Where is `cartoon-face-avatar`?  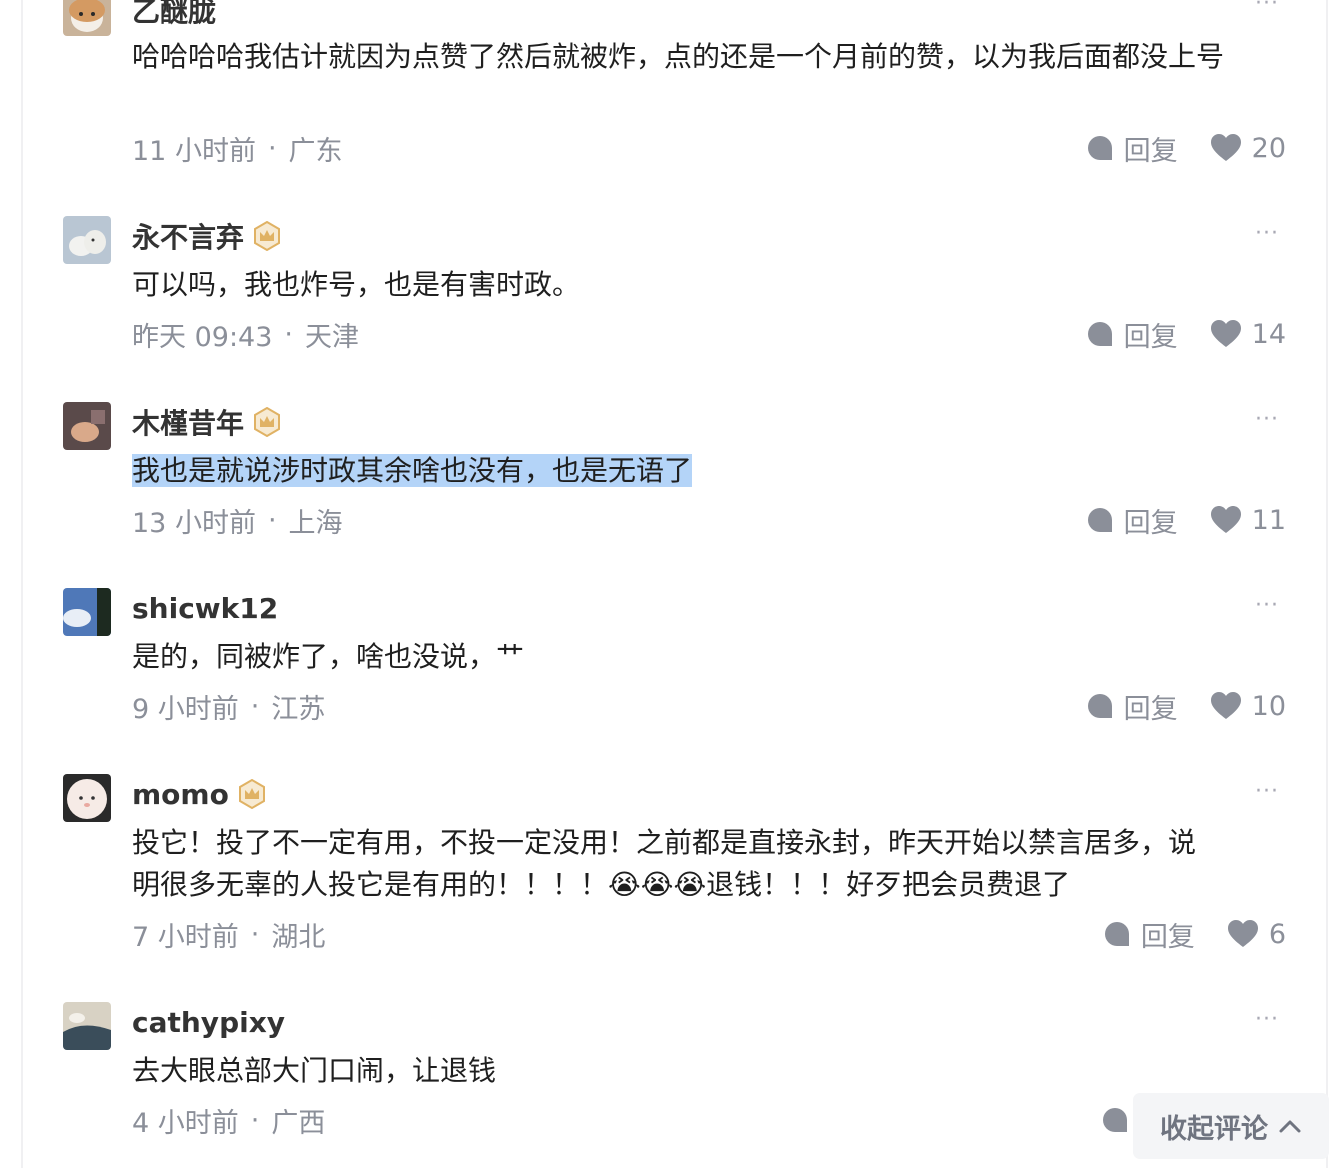
cartoon-face-avatar is located at coordinates (87, 798).